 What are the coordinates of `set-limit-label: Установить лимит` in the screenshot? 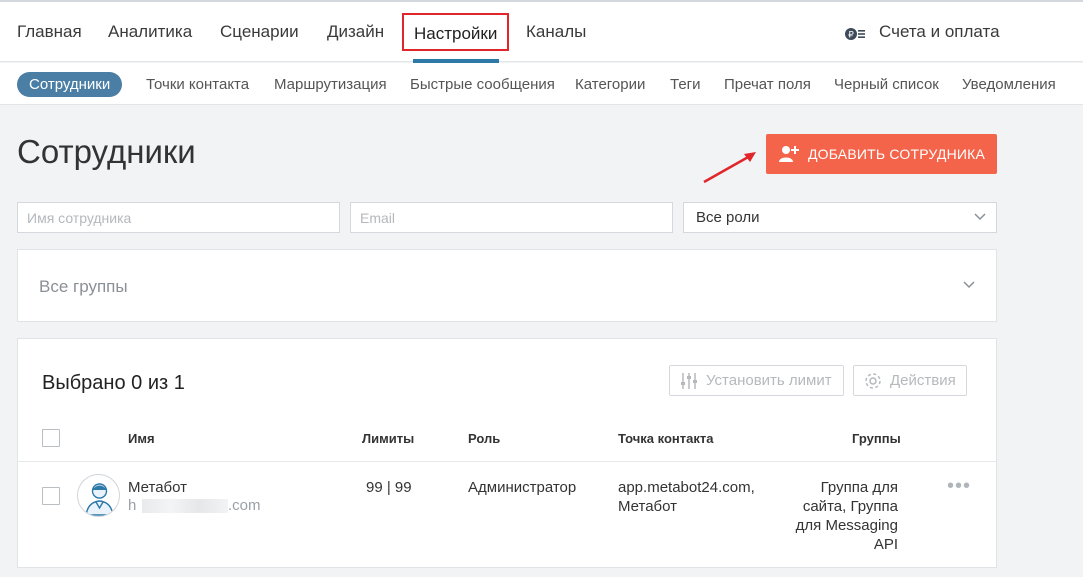 It's located at (769, 380).